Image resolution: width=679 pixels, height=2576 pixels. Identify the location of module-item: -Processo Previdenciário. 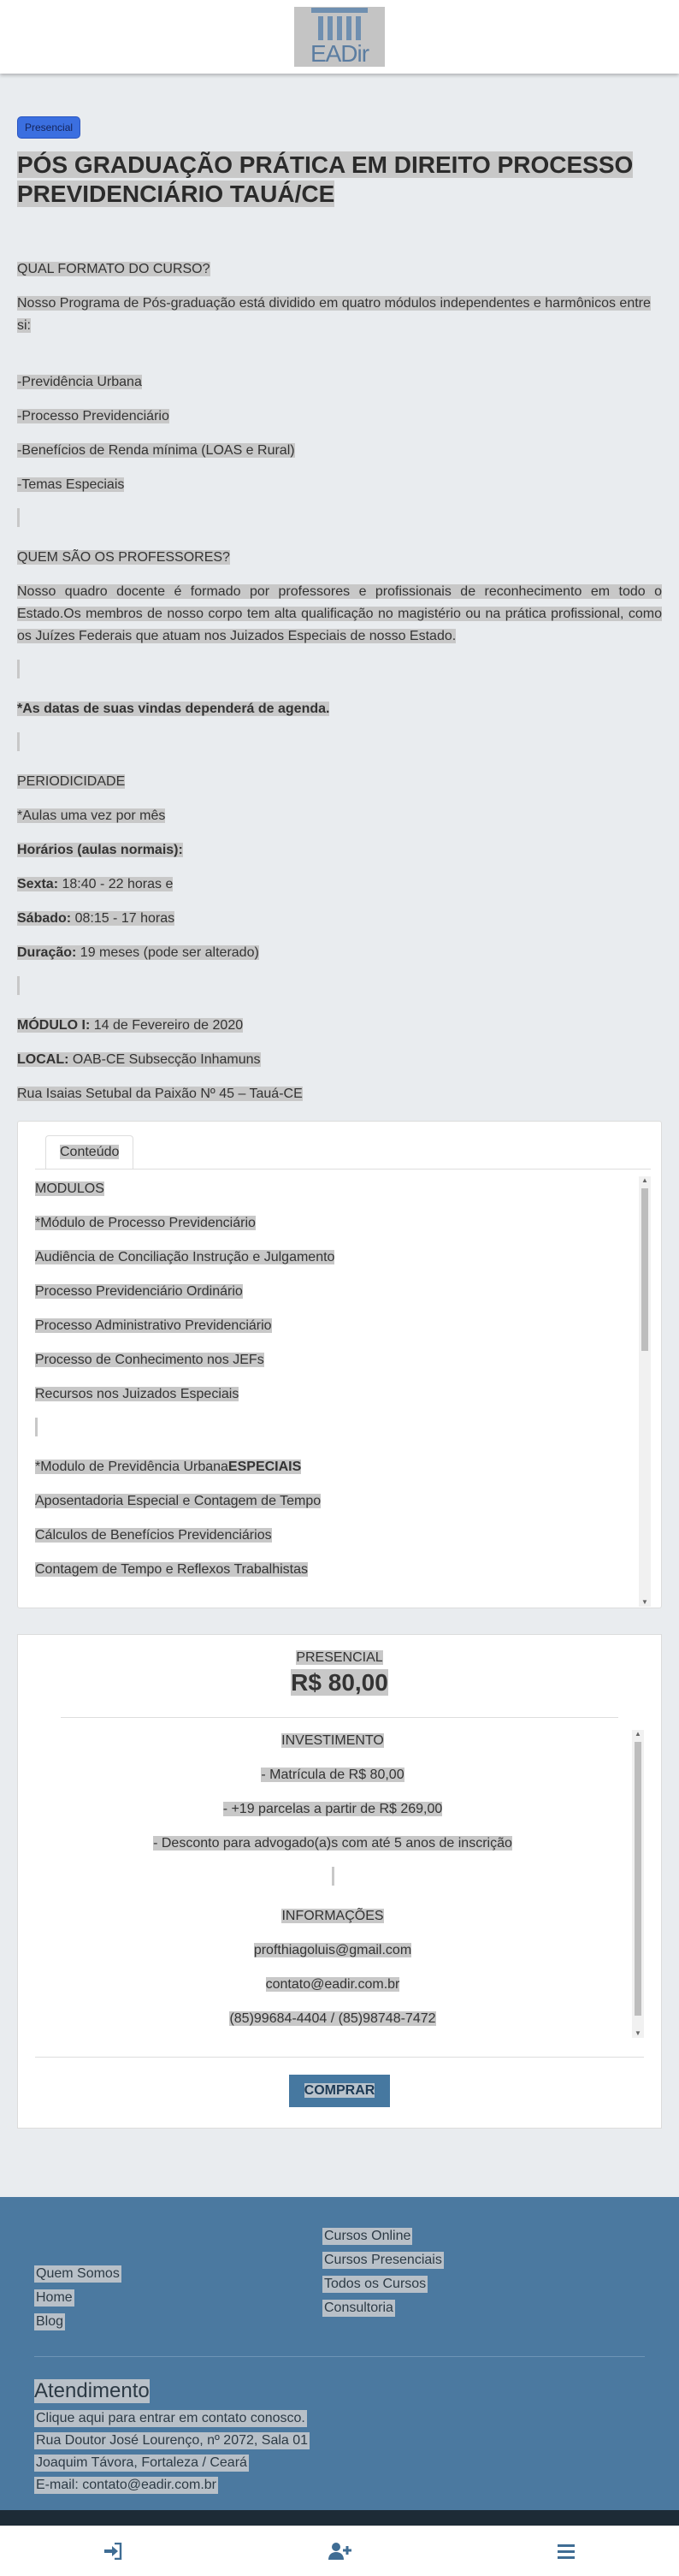
(93, 416).